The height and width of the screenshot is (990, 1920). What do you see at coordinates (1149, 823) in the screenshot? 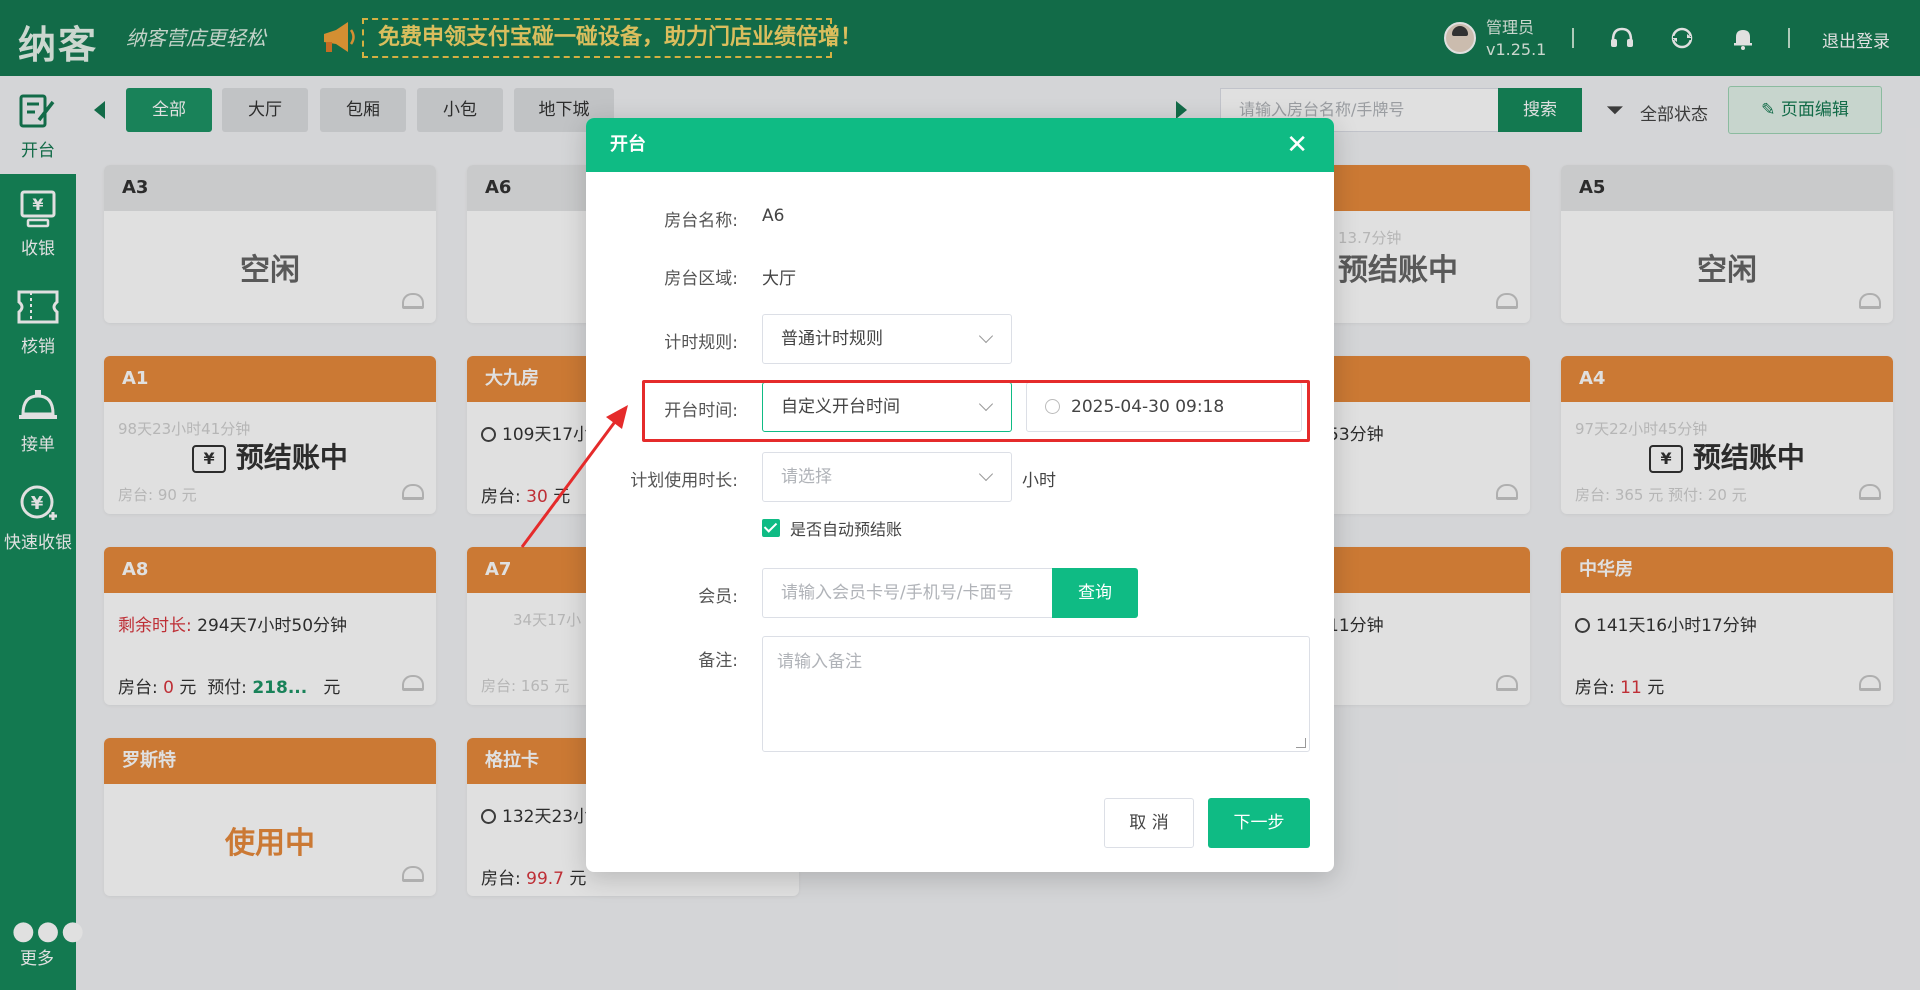
I see `cancel-button: 取 消` at bounding box center [1149, 823].